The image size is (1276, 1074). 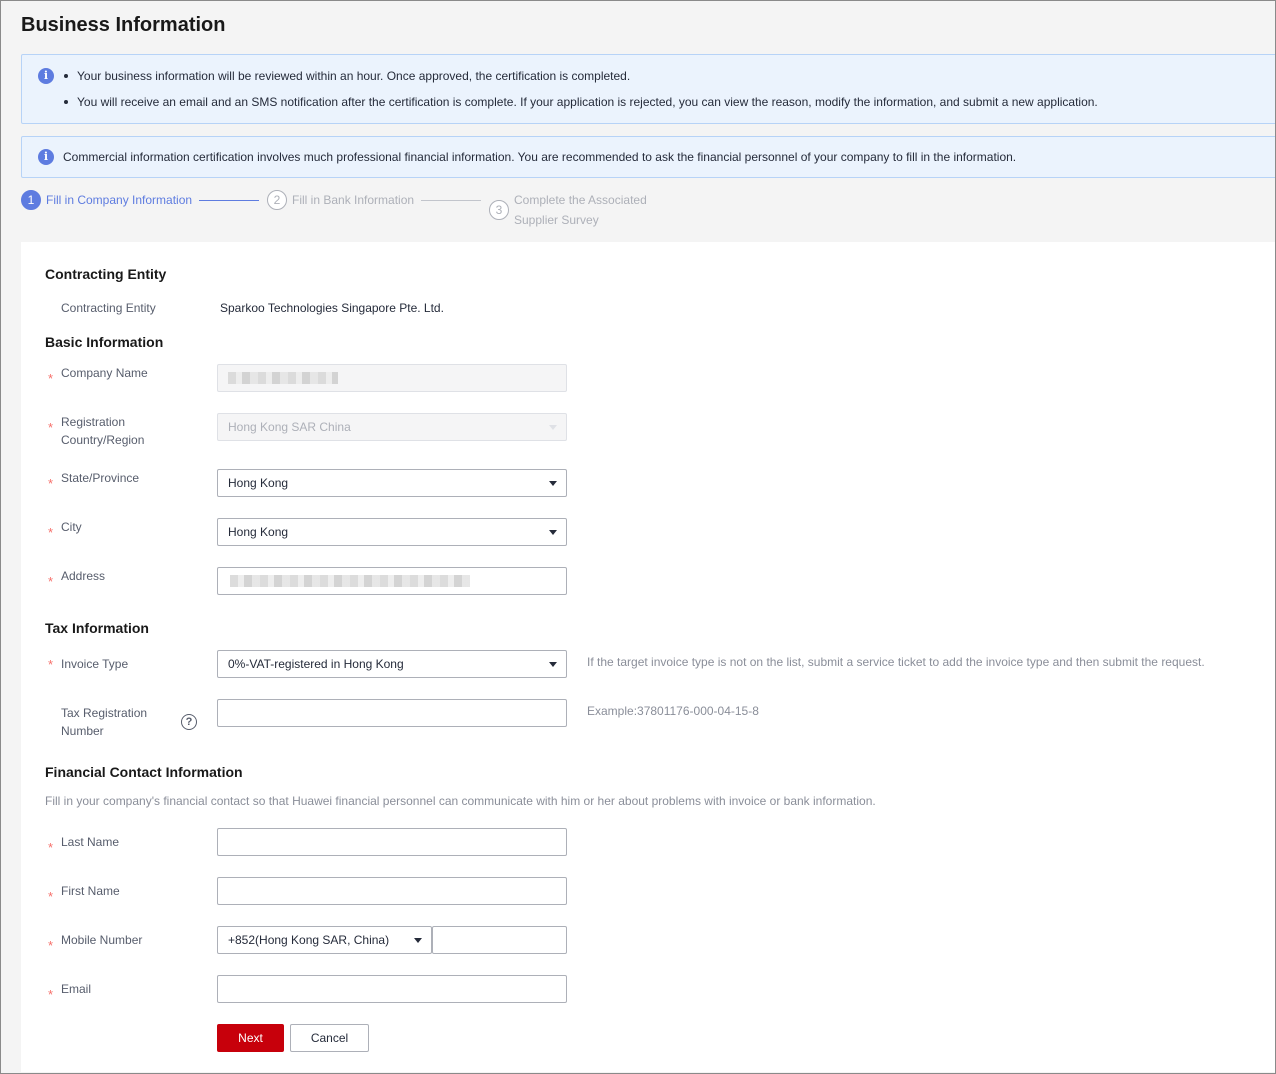 What do you see at coordinates (95, 664) in the screenshot?
I see `invoice-type-label: Invoice Type` at bounding box center [95, 664].